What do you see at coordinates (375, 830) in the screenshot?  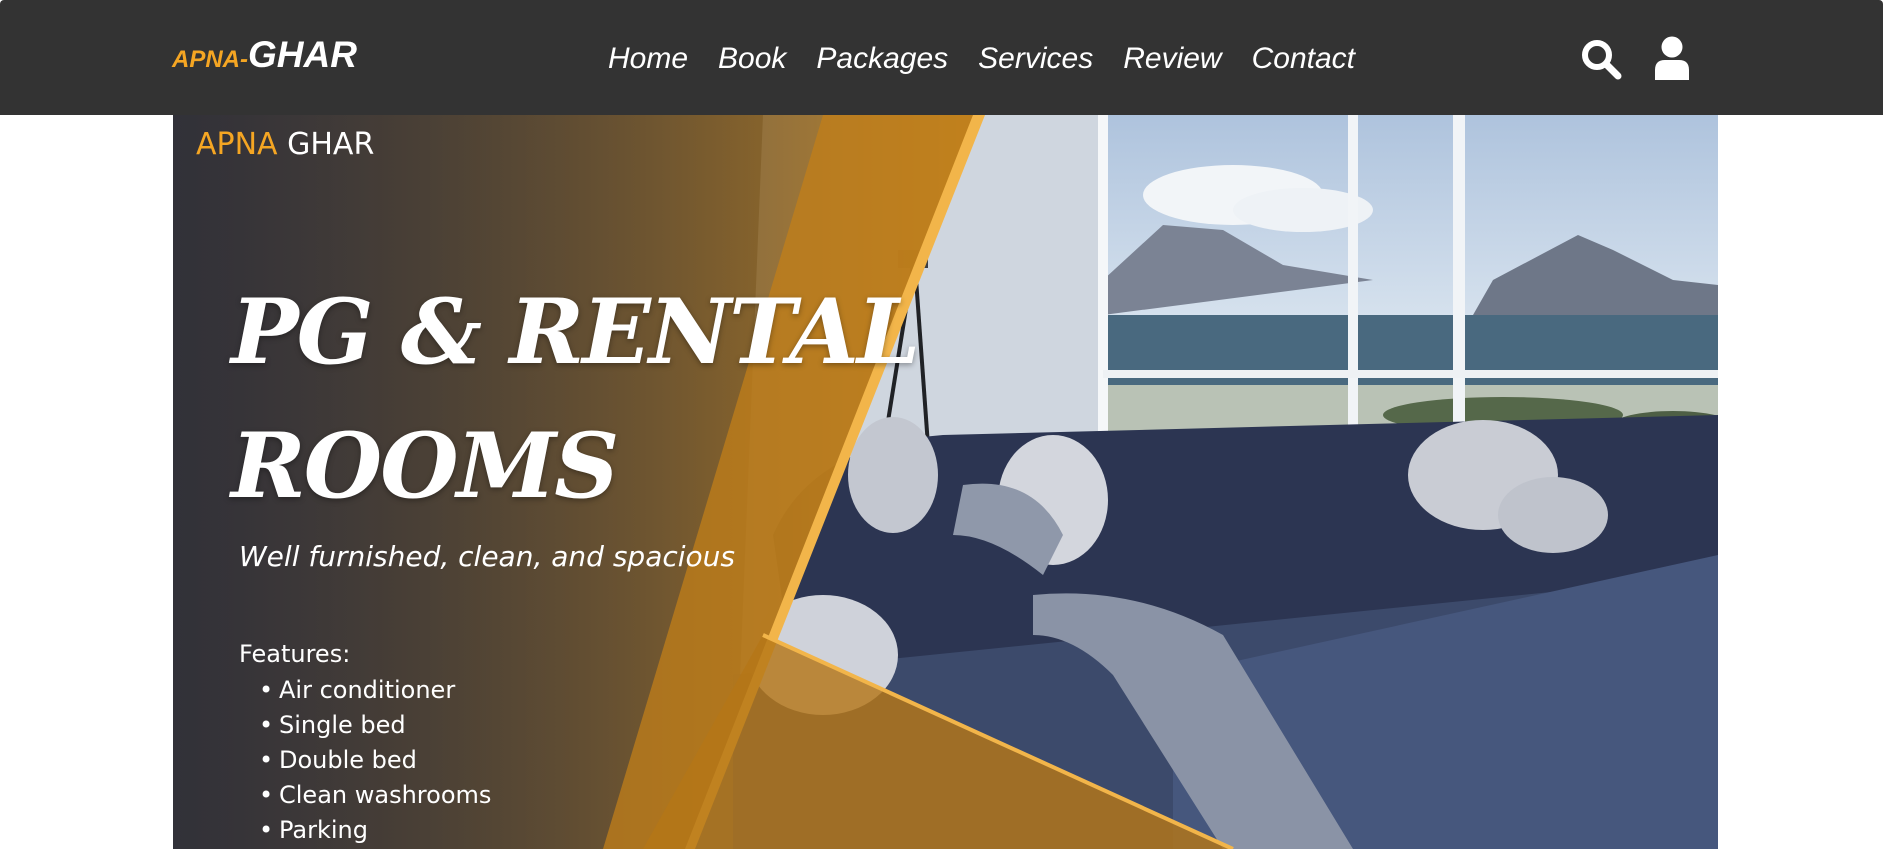 I see `feature-item: Parking` at bounding box center [375, 830].